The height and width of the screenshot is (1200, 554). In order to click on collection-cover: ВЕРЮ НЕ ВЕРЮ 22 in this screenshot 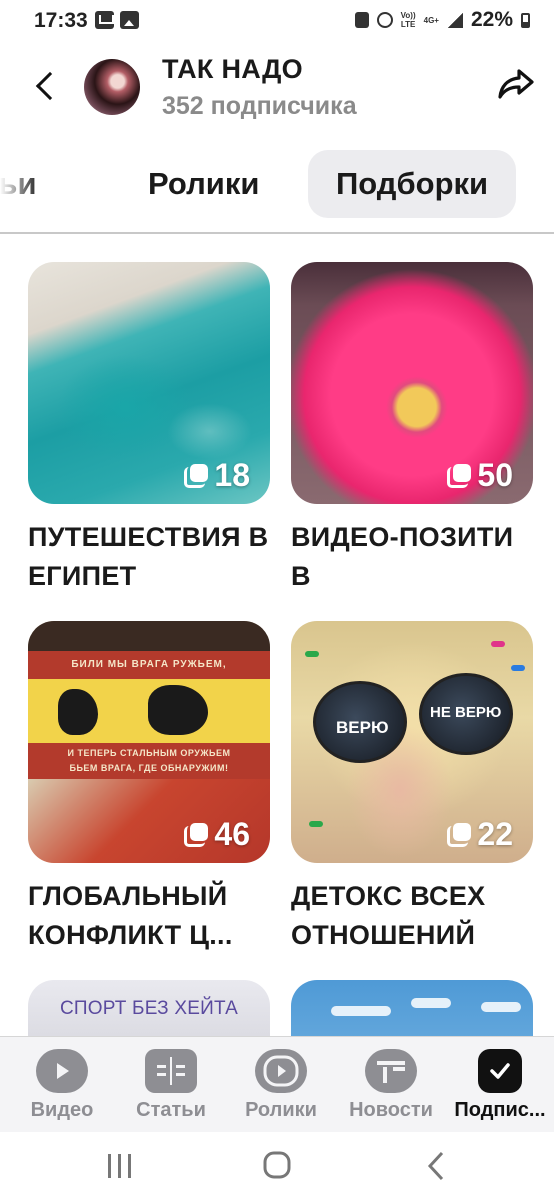, I will do `click(412, 742)`.